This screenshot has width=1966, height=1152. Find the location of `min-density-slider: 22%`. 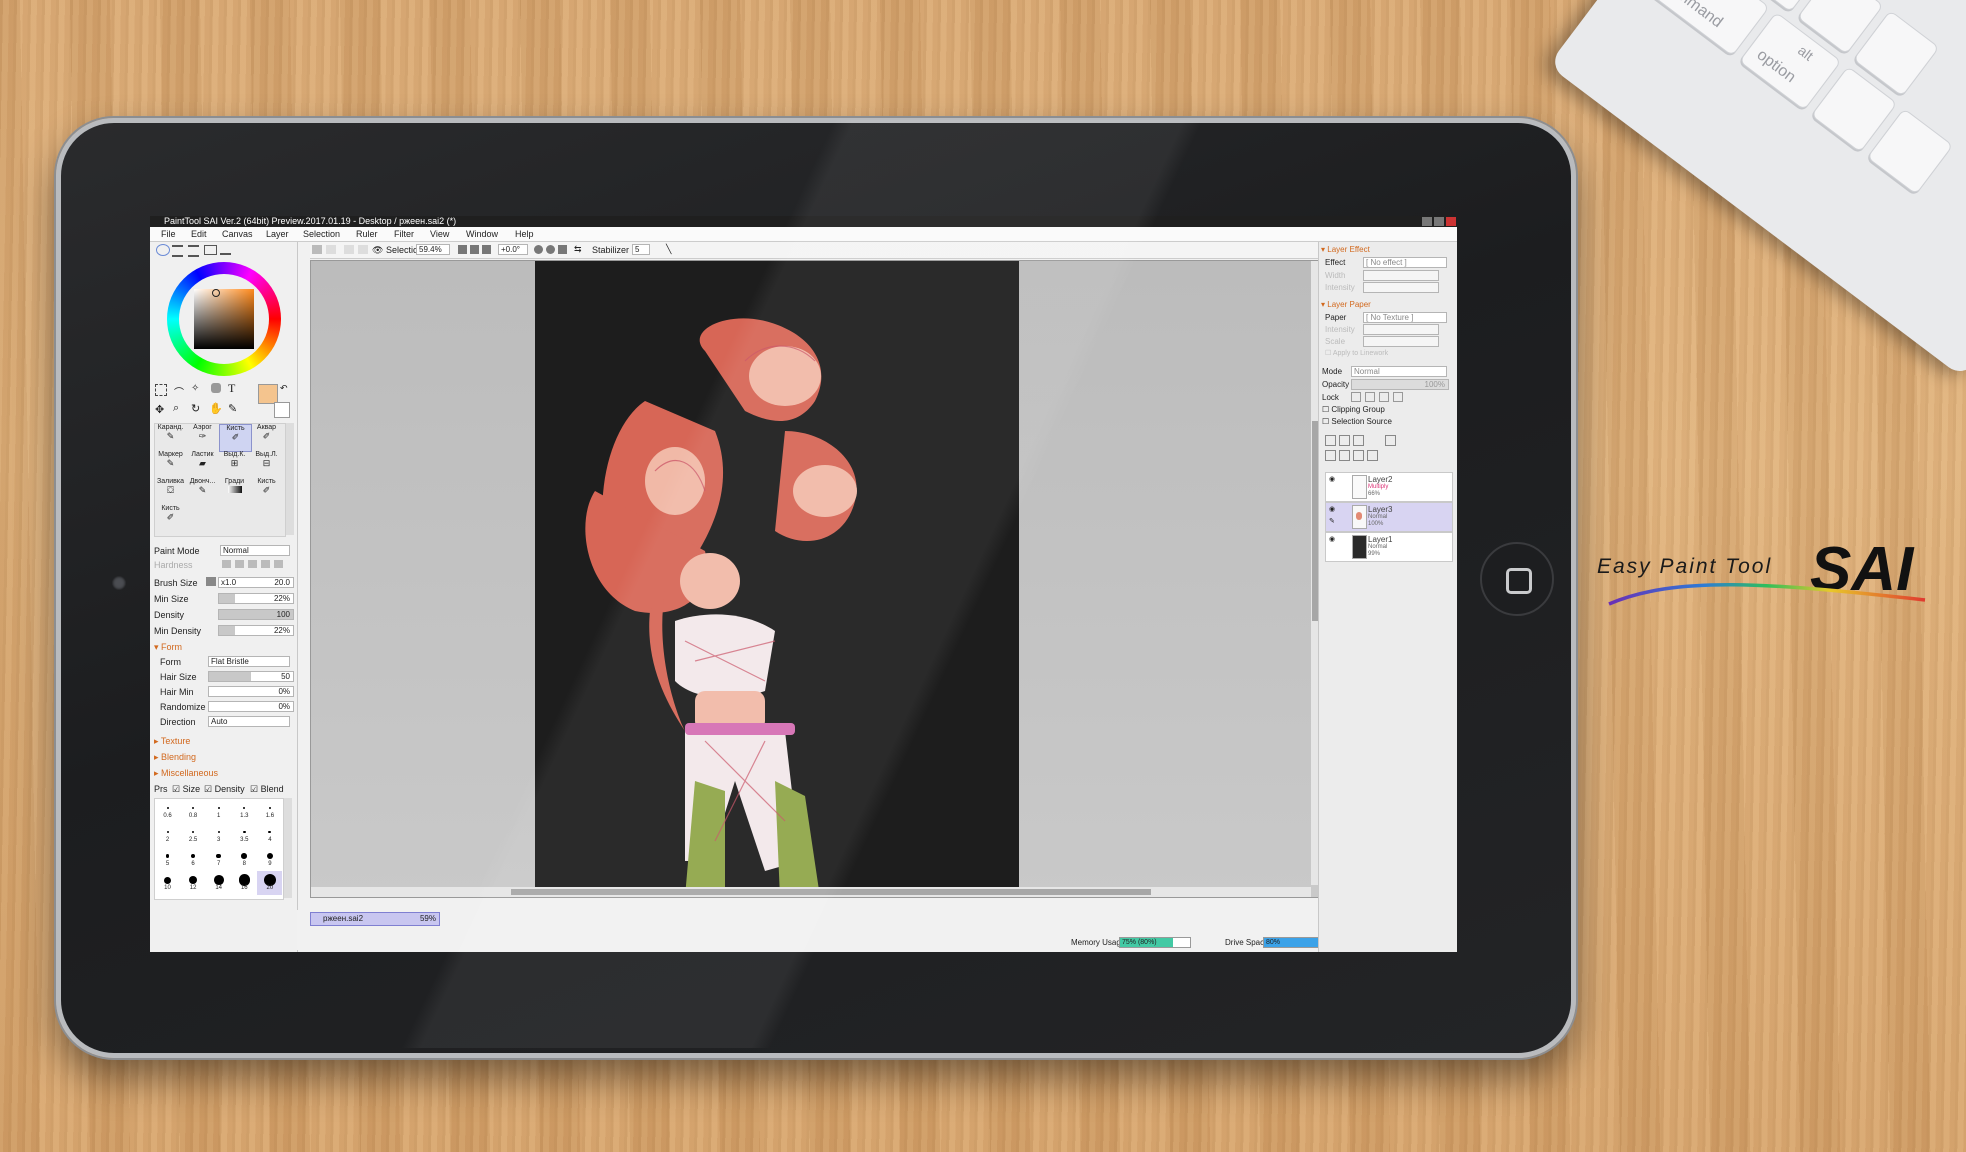

min-density-slider: 22% is located at coordinates (256, 630).